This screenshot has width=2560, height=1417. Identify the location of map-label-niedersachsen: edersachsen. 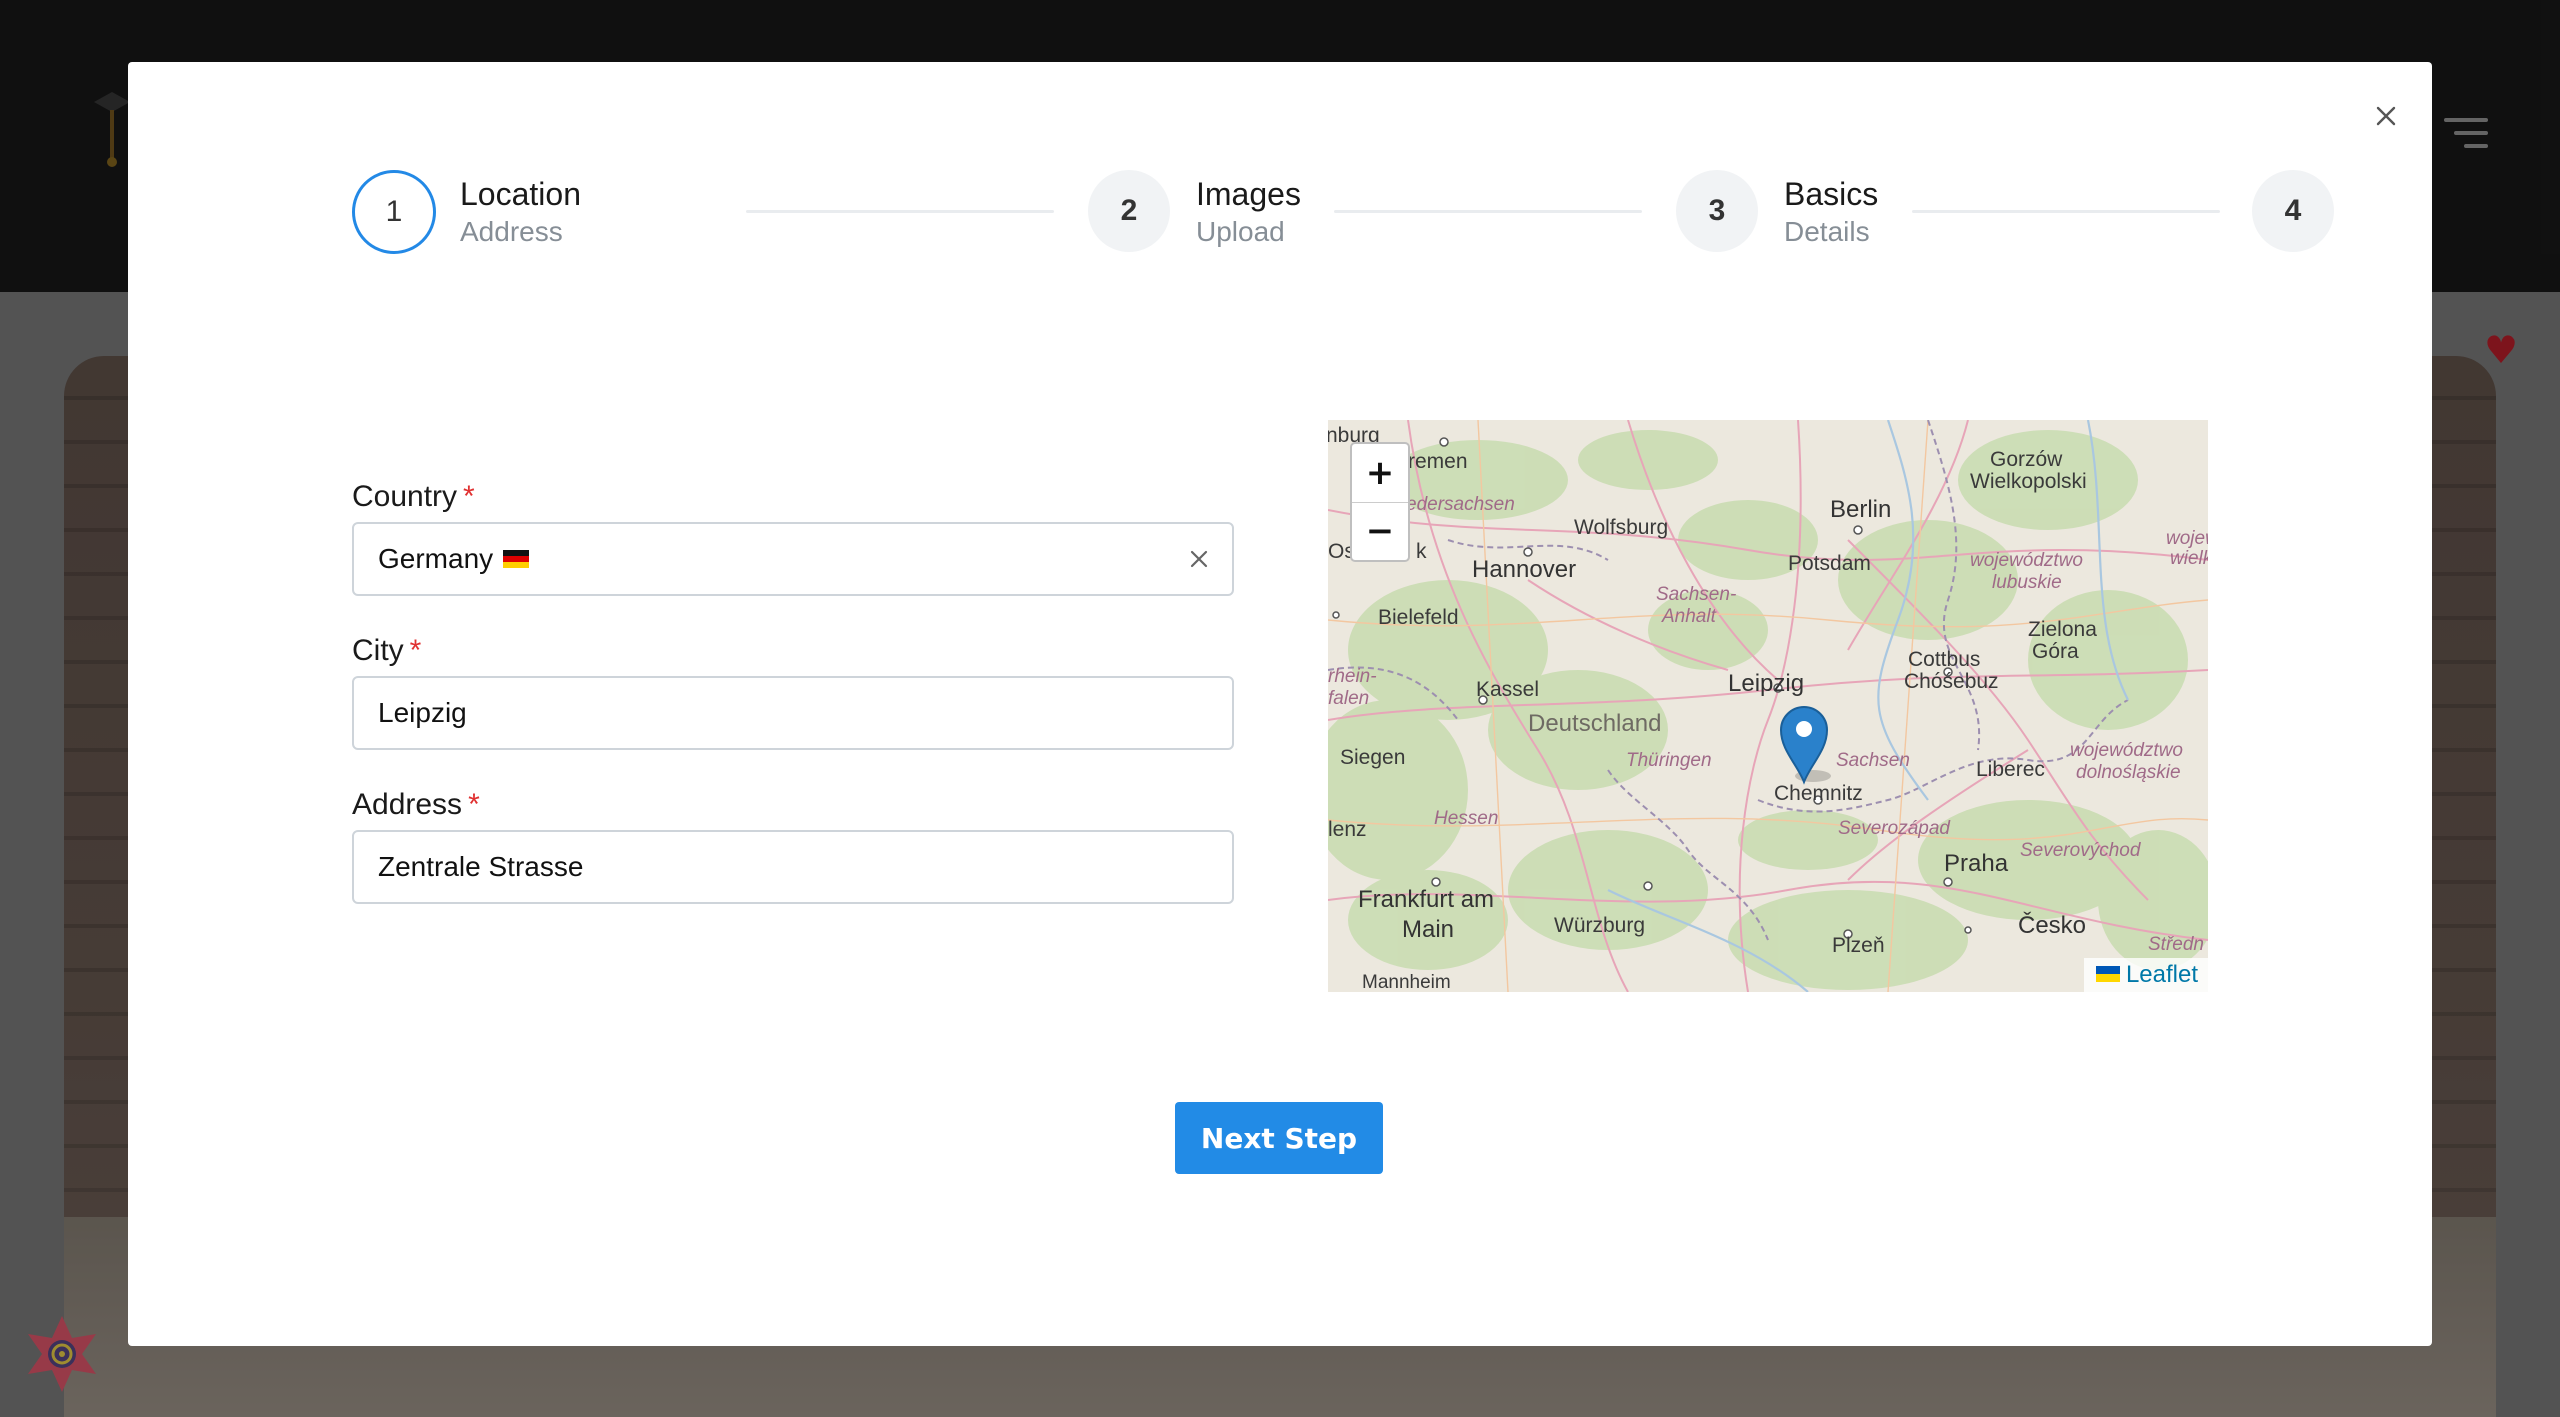
(1460, 504).